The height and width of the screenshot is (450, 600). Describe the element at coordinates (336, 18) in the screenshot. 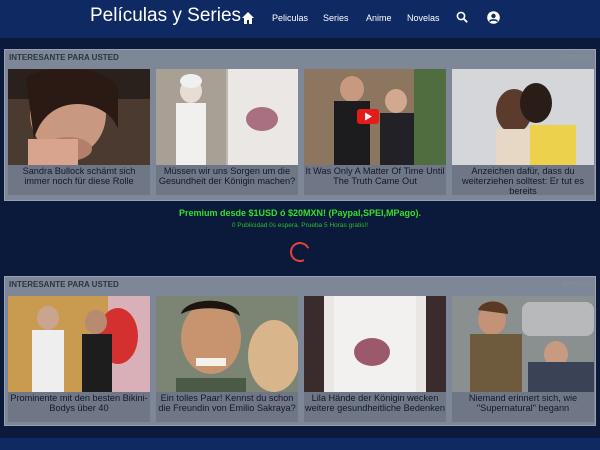

I see `nav-link-series: Series` at that location.